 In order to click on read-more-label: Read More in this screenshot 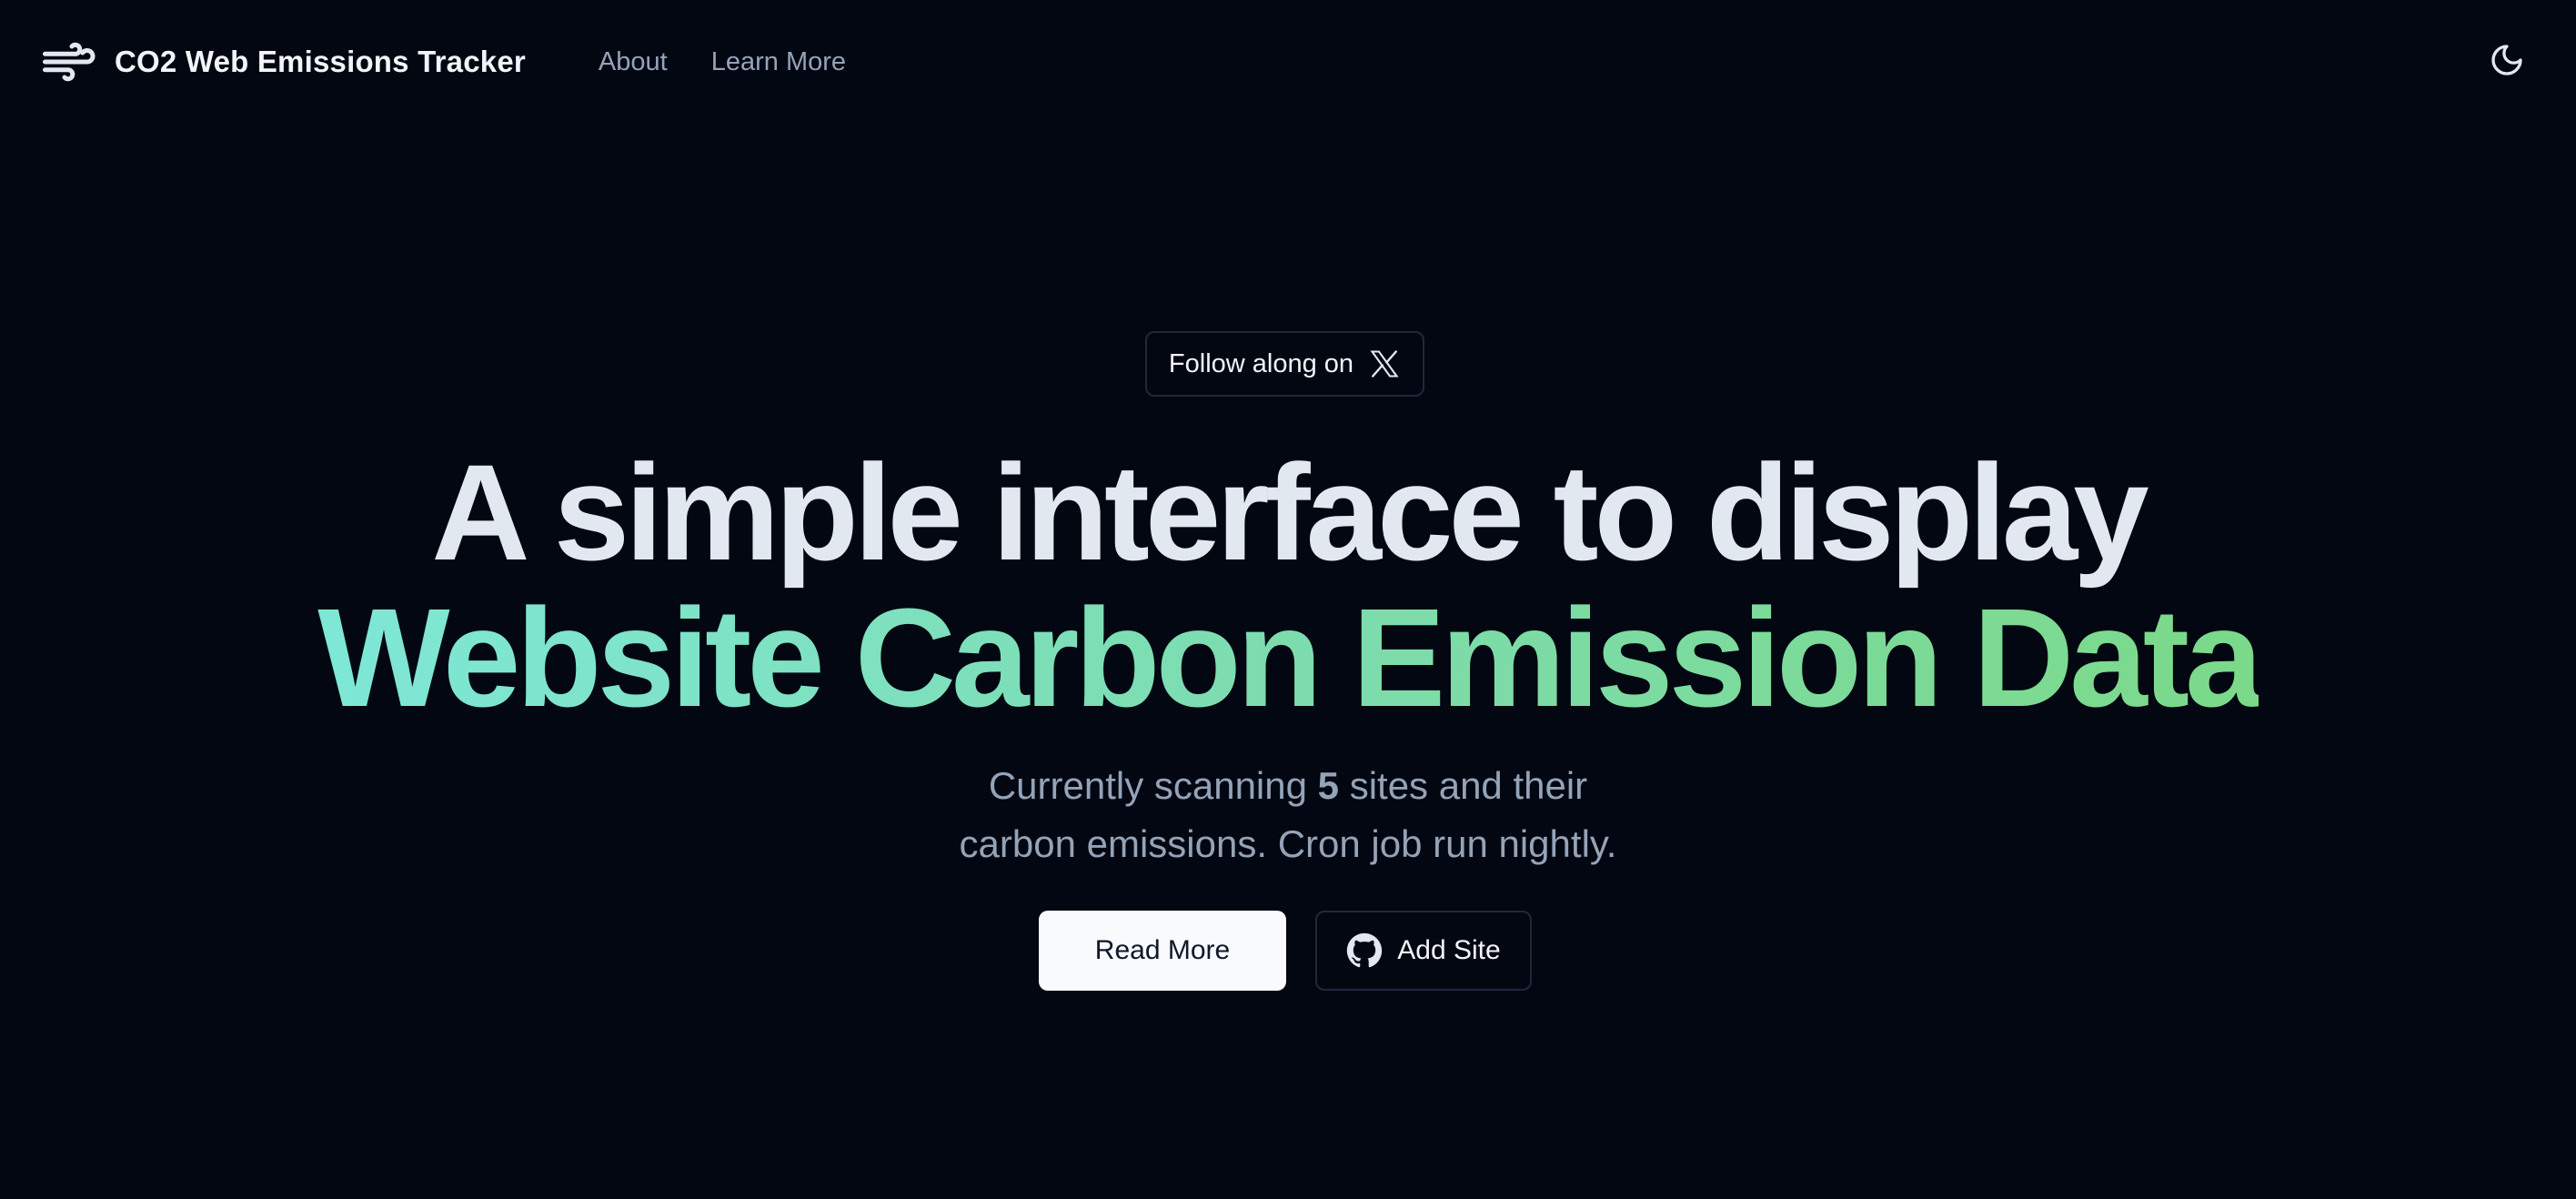, I will do `click(1162, 950)`.